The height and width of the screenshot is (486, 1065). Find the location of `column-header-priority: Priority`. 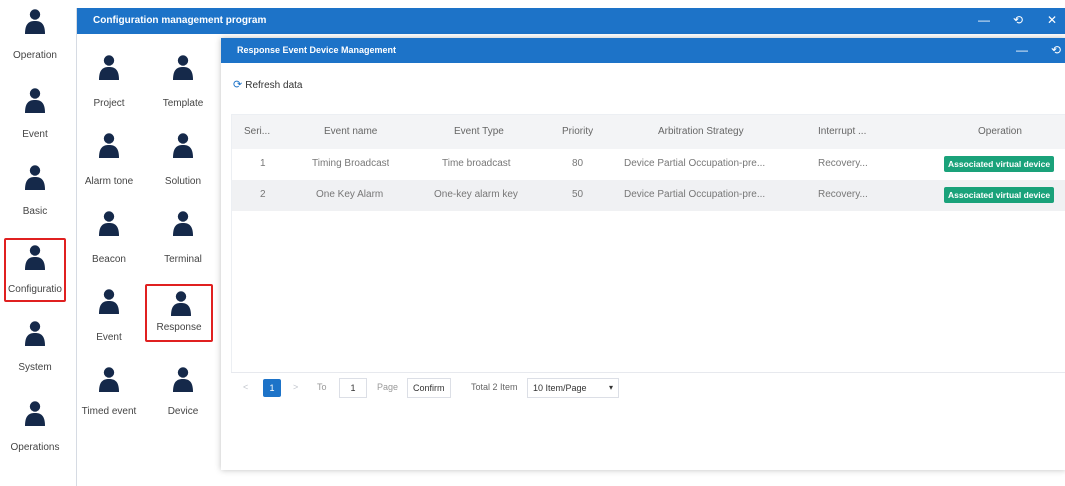

column-header-priority: Priority is located at coordinates (577, 131).